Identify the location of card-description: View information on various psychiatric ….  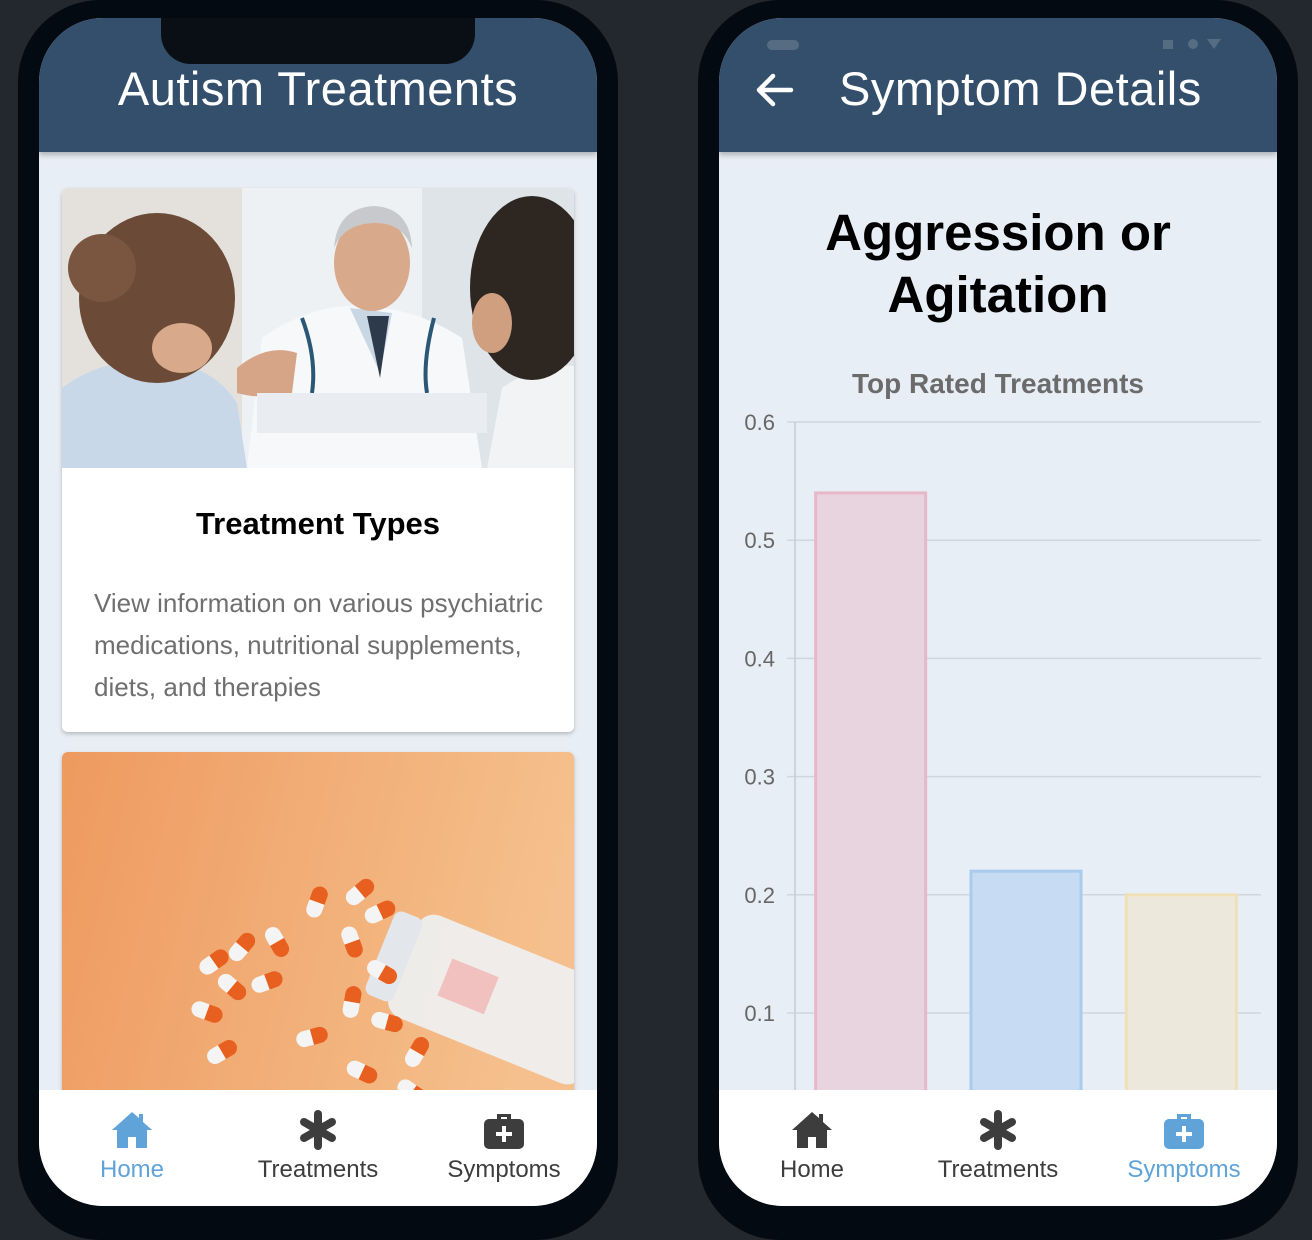
(318, 645).